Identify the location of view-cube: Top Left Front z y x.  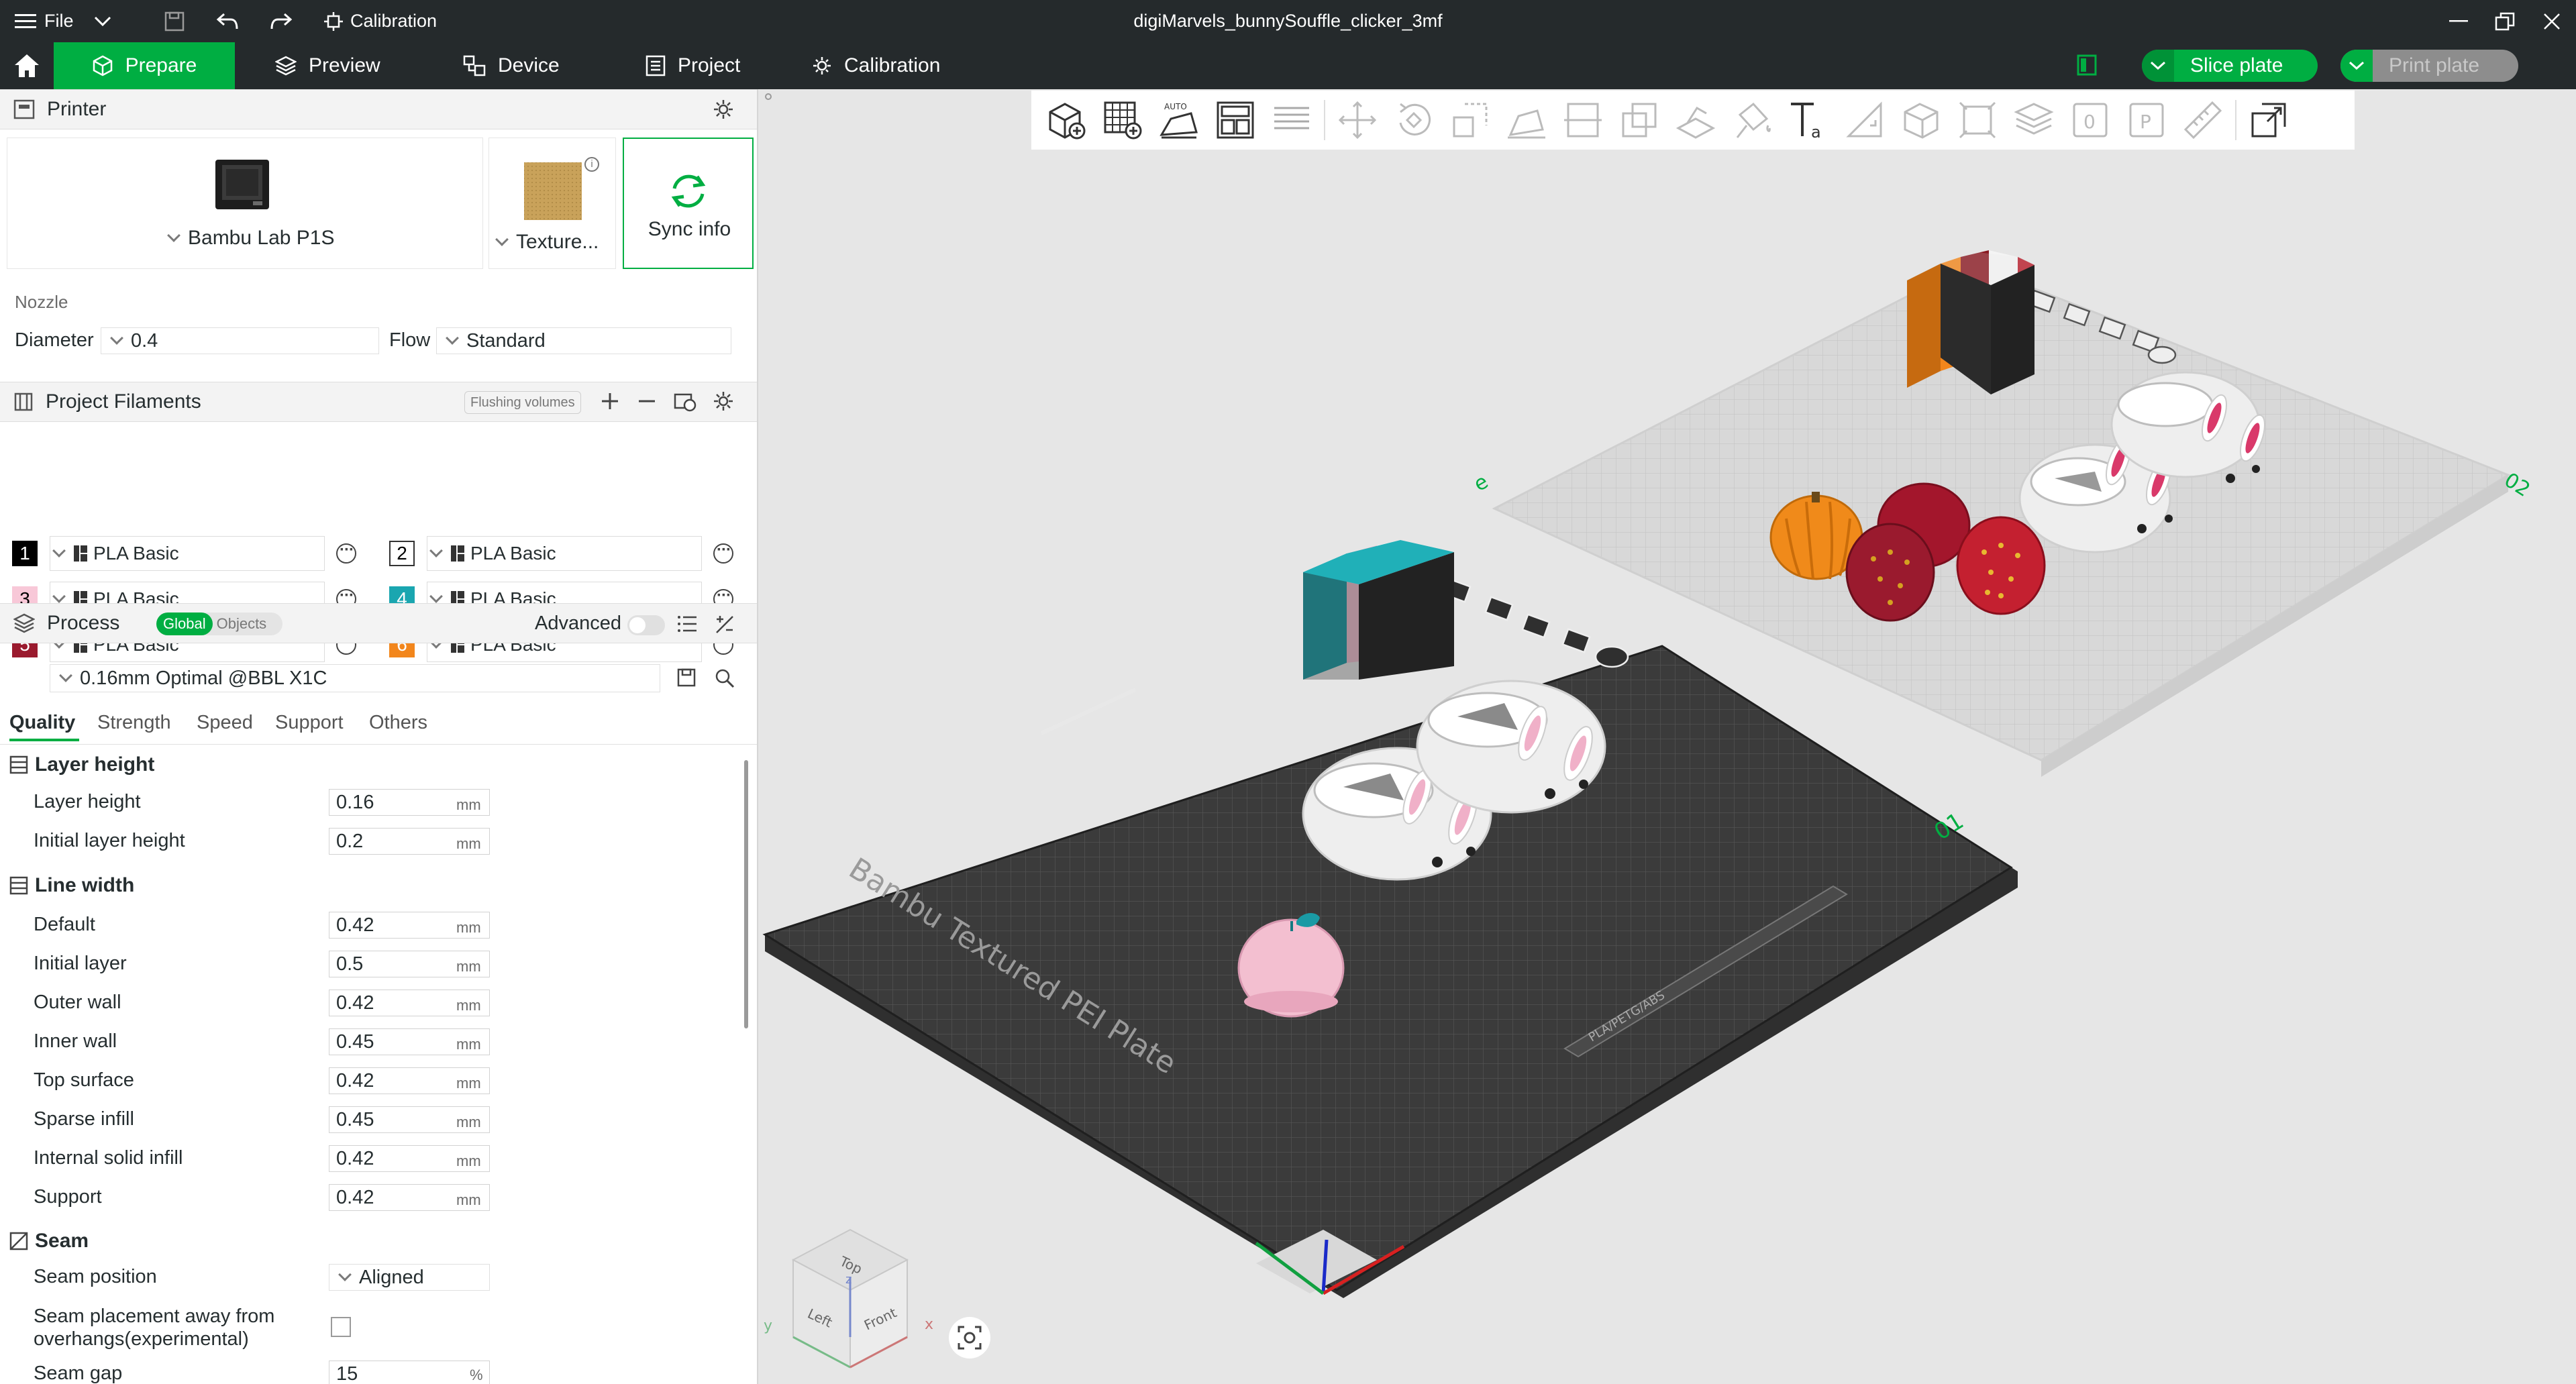
(848, 1298).